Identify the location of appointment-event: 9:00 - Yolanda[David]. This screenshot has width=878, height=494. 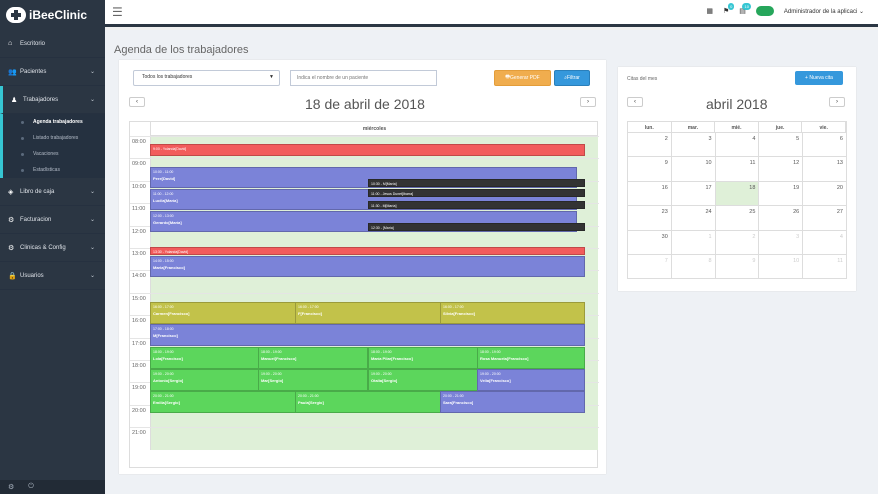
(367, 150).